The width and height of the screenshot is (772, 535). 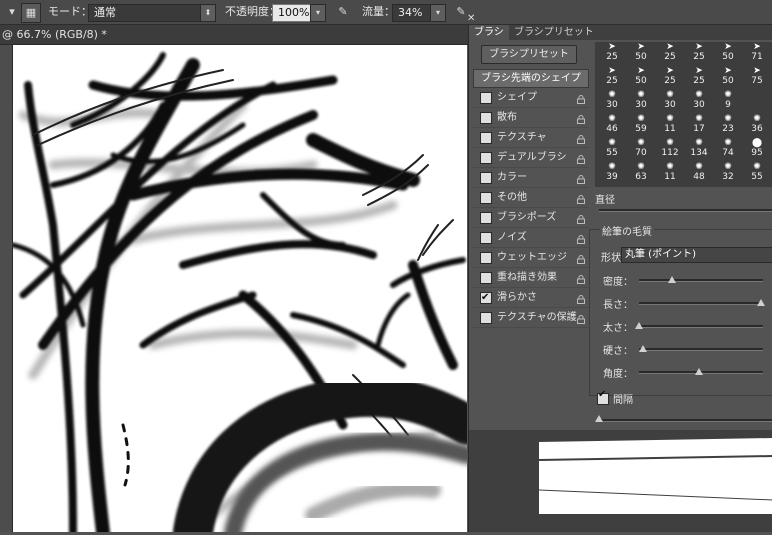 I want to click on brush-preset-cell: ✺ 63, so click(x=641, y=172).